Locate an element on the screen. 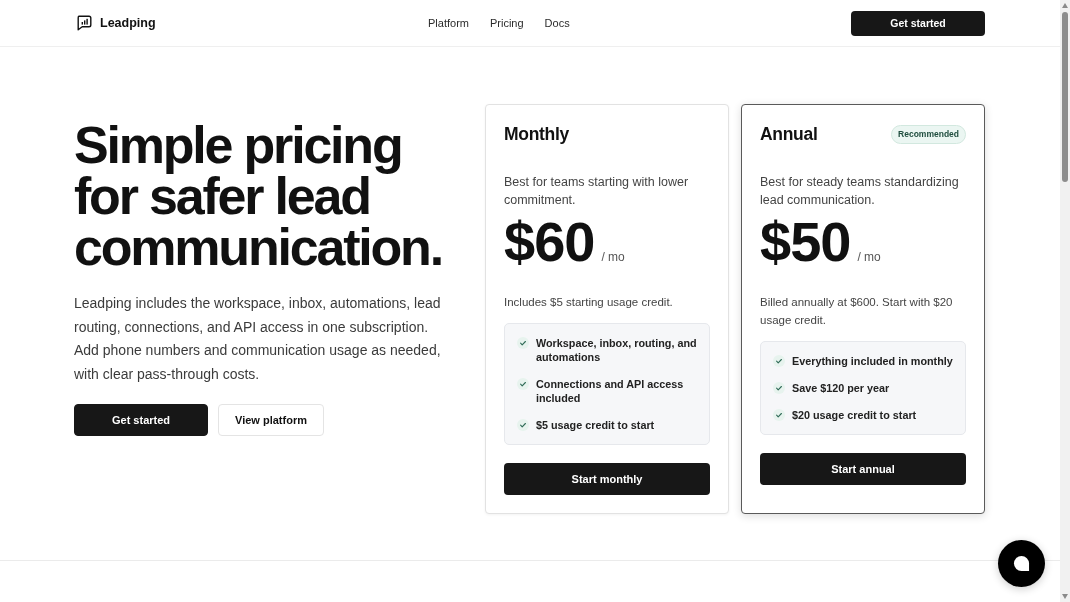 The height and width of the screenshot is (602, 1070). hero-description: Leadping includes the workspace, inbox, automations, lead routing, connections, and API access in one subscription. Add phone numbers and communication usage as needed, with clear pass-through costs. is located at coordinates (258, 339).